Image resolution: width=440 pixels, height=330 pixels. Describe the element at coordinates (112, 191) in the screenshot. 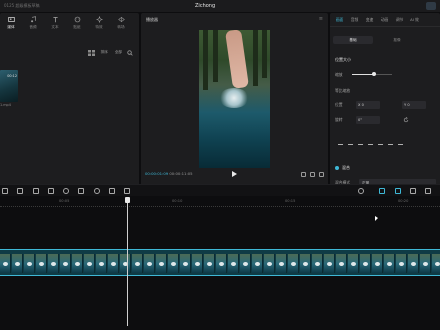

I see `crop-icon` at that location.